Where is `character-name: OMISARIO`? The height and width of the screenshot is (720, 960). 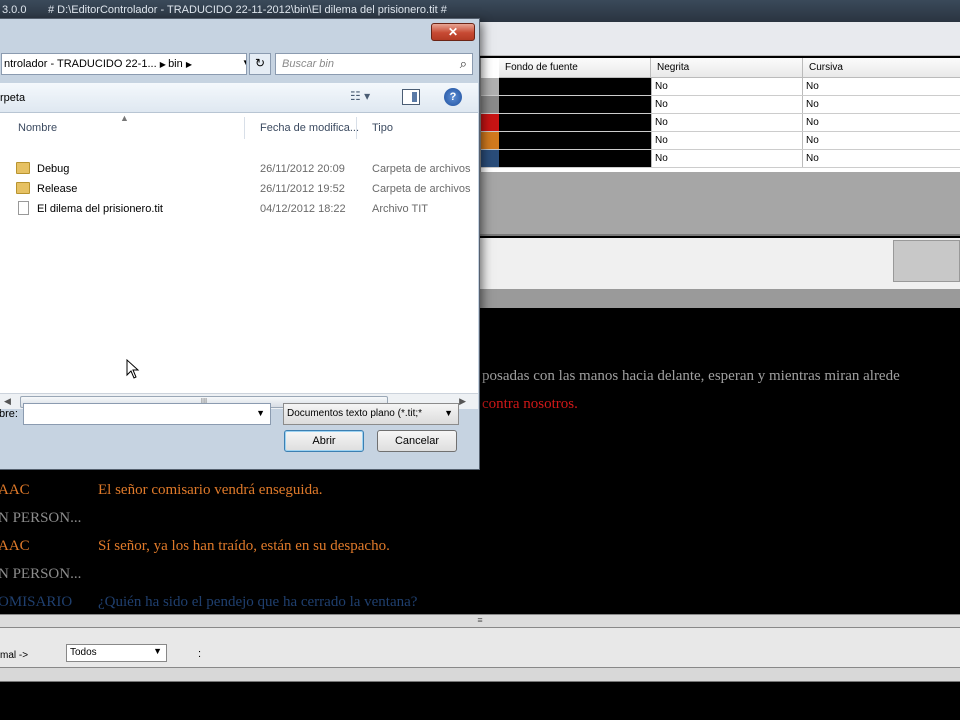
character-name: OMISARIO is located at coordinates (36, 602).